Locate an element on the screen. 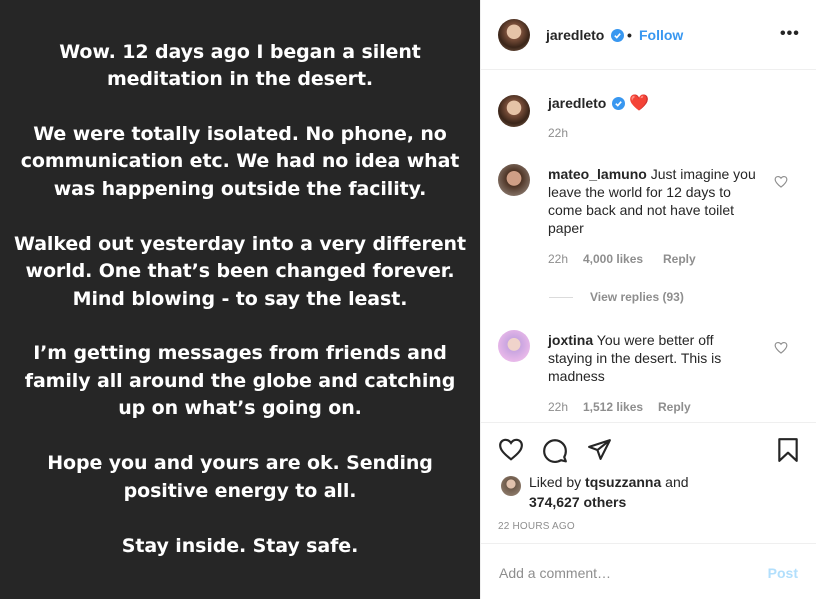 Image resolution: width=816 pixels, height=599 pixels. add-comment-input is located at coordinates (624, 573).